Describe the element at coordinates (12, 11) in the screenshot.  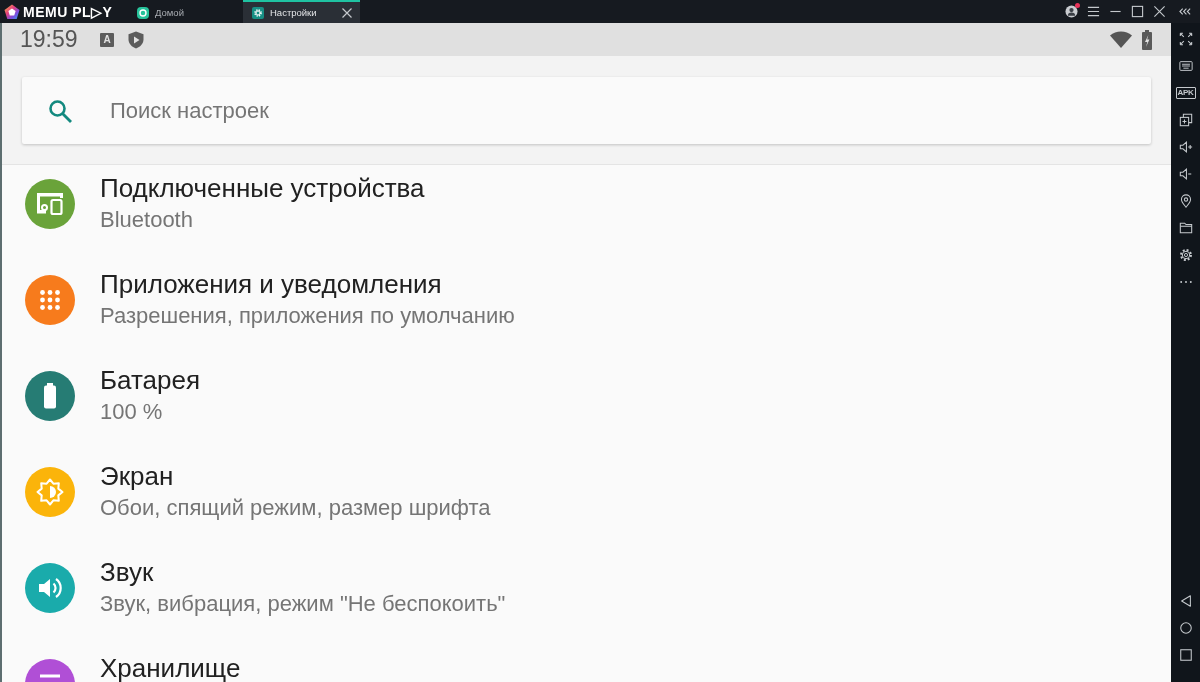
I see `logo-icon` at that location.